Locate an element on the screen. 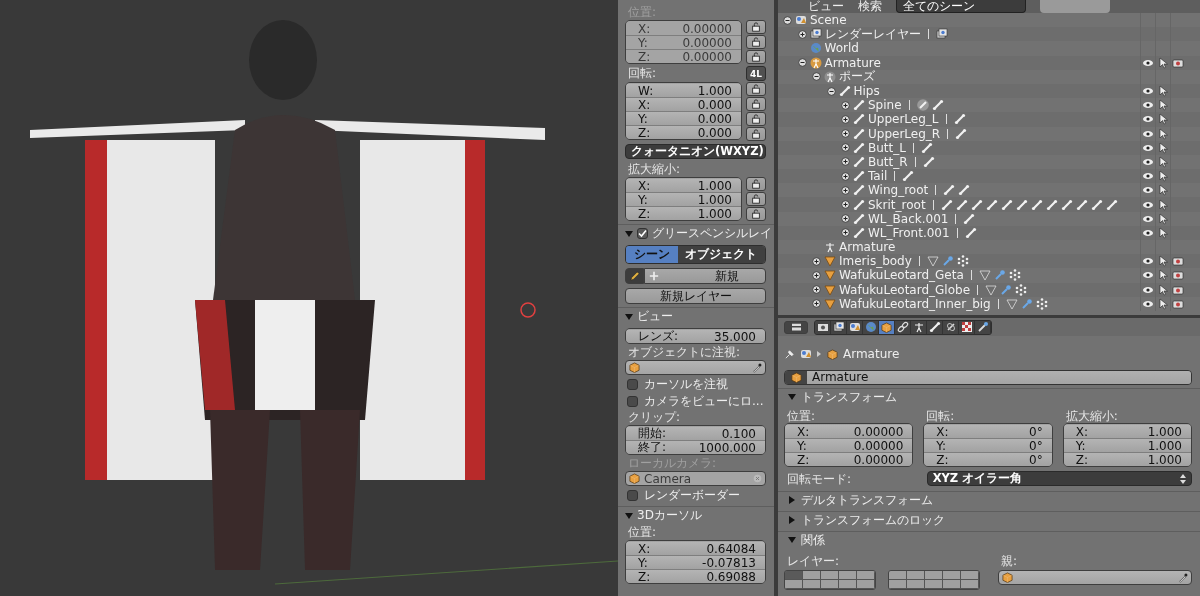 Image resolution: width=1200 pixels, height=596 pixels. number-field: W: 1.000 is located at coordinates (683, 90).